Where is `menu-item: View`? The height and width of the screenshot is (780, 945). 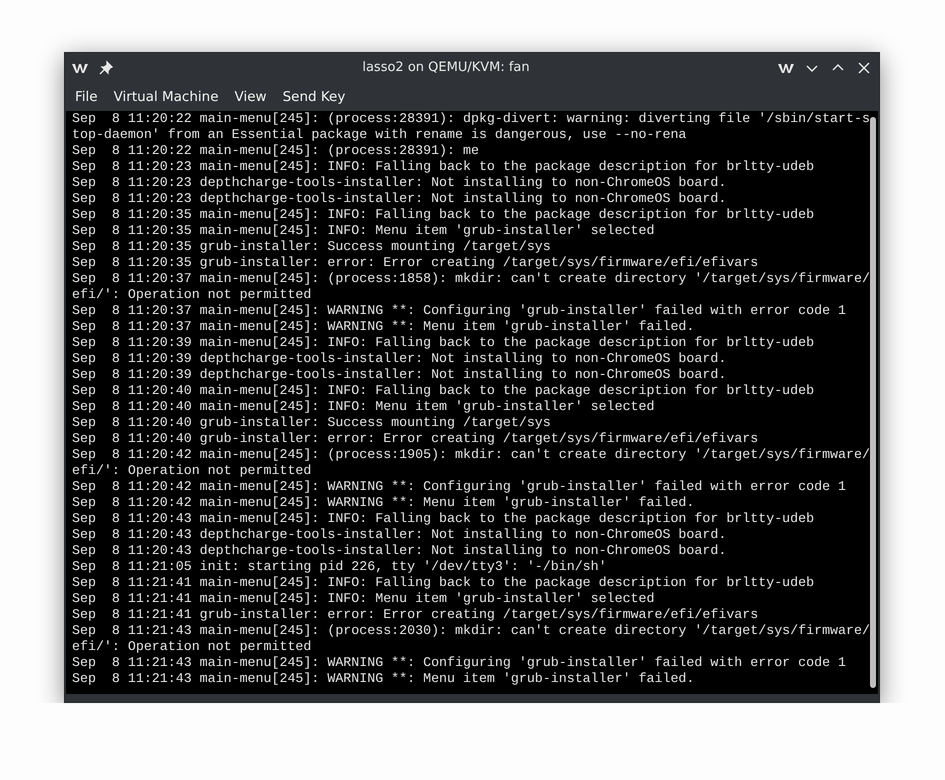 menu-item: View is located at coordinates (250, 97).